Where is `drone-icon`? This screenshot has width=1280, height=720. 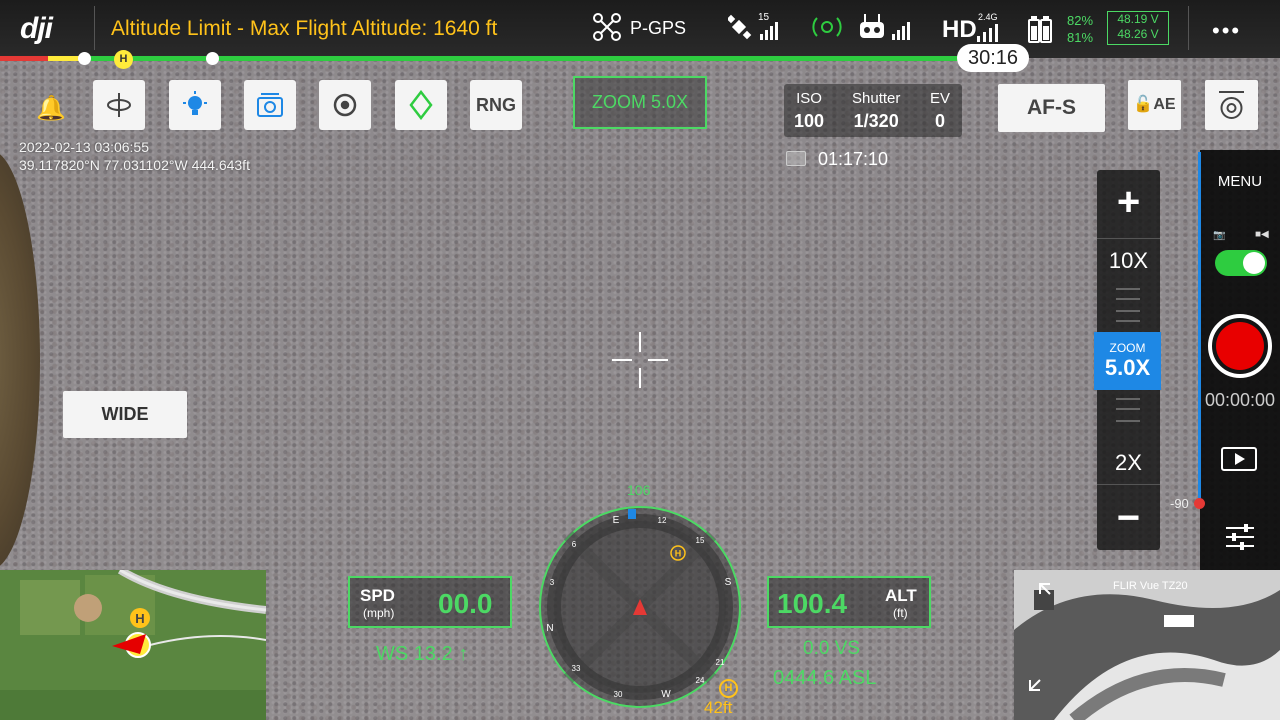
drone-icon is located at coordinates (607, 27).